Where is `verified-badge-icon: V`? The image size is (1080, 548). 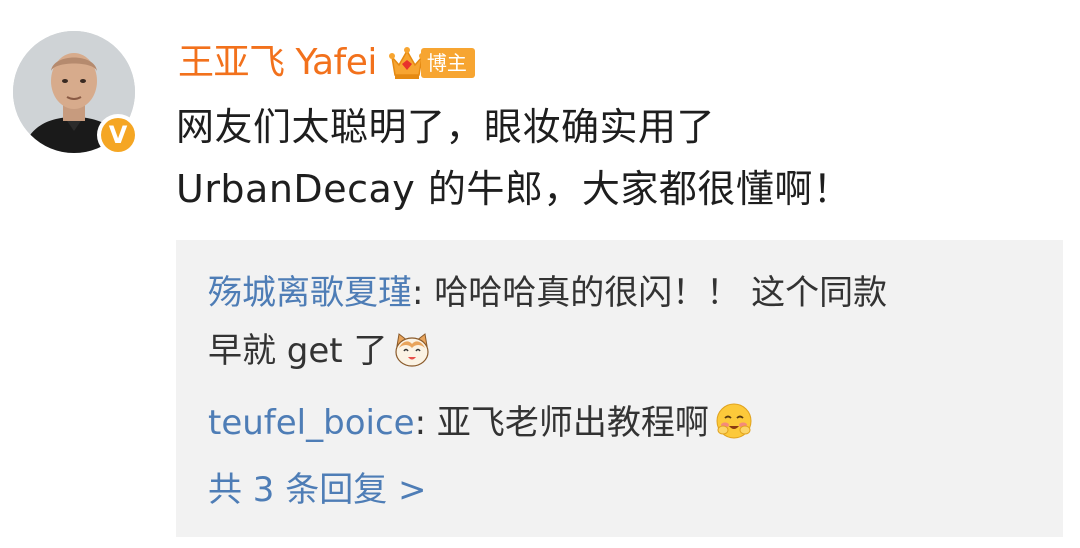 verified-badge-icon: V is located at coordinates (118, 135).